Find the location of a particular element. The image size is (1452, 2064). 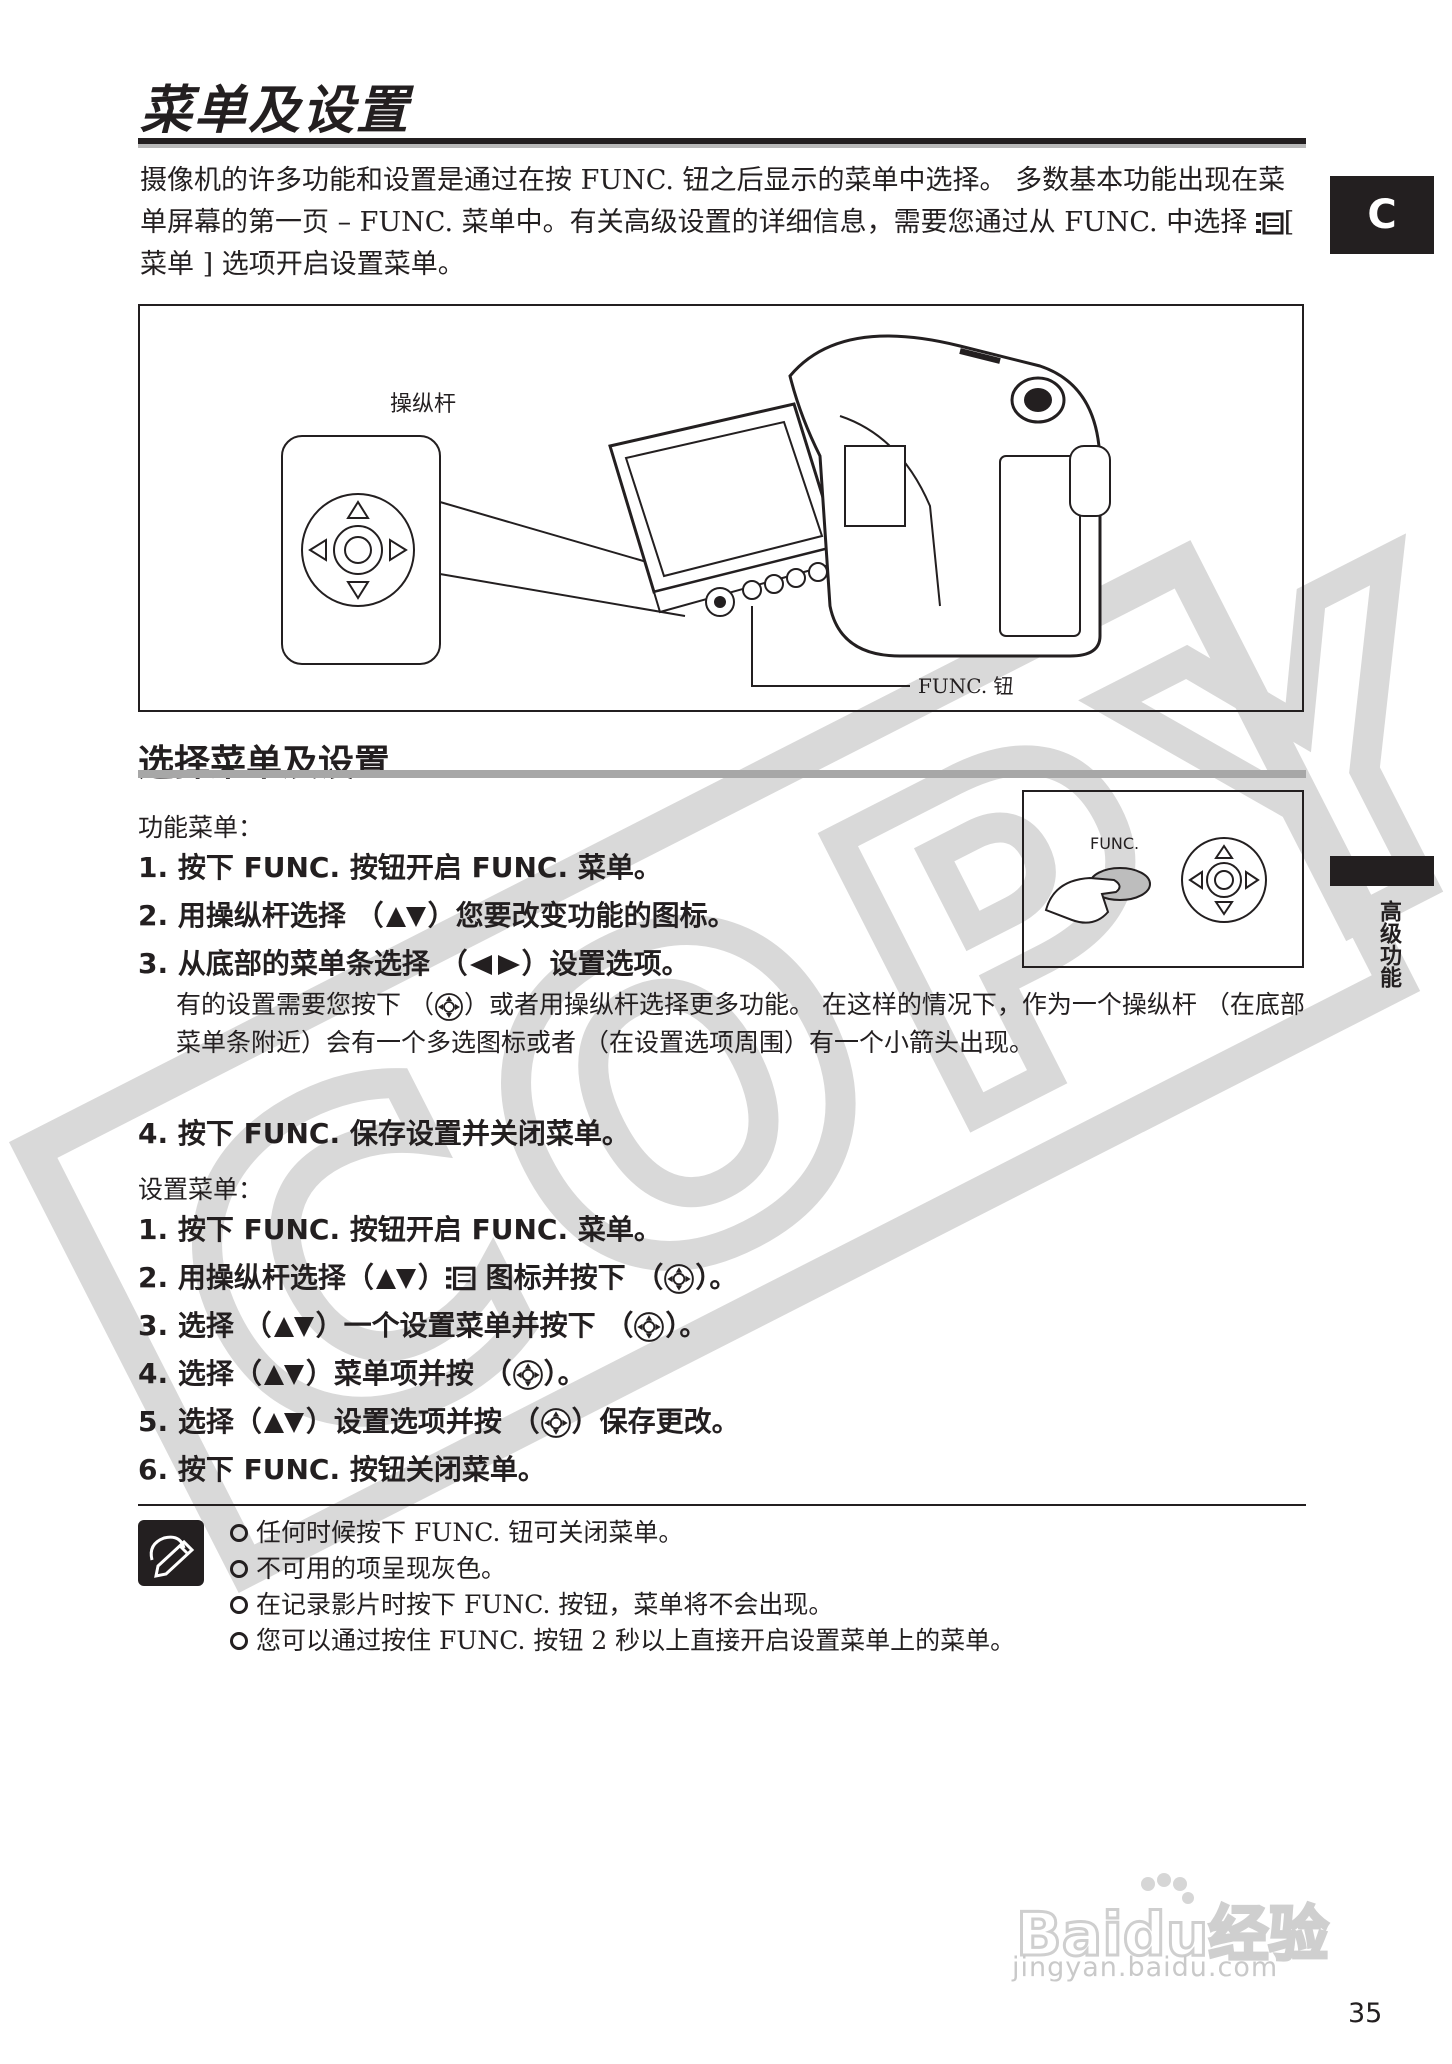

func-step-4: 4. 按下 FUNC. 保存设置并关闭菜单。 is located at coordinates (384, 1133).